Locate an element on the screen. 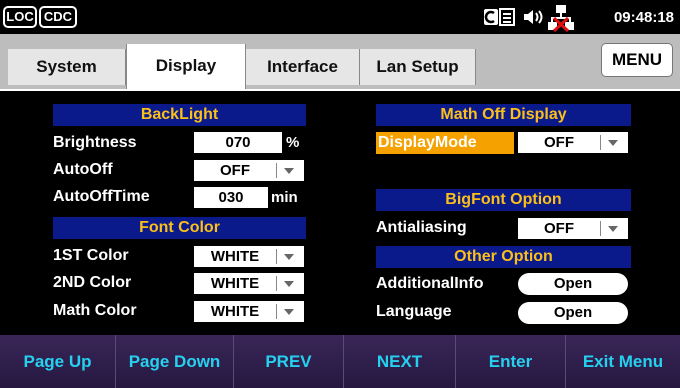 The width and height of the screenshot is (680, 388). autoofftime-unit: min is located at coordinates (284, 197).